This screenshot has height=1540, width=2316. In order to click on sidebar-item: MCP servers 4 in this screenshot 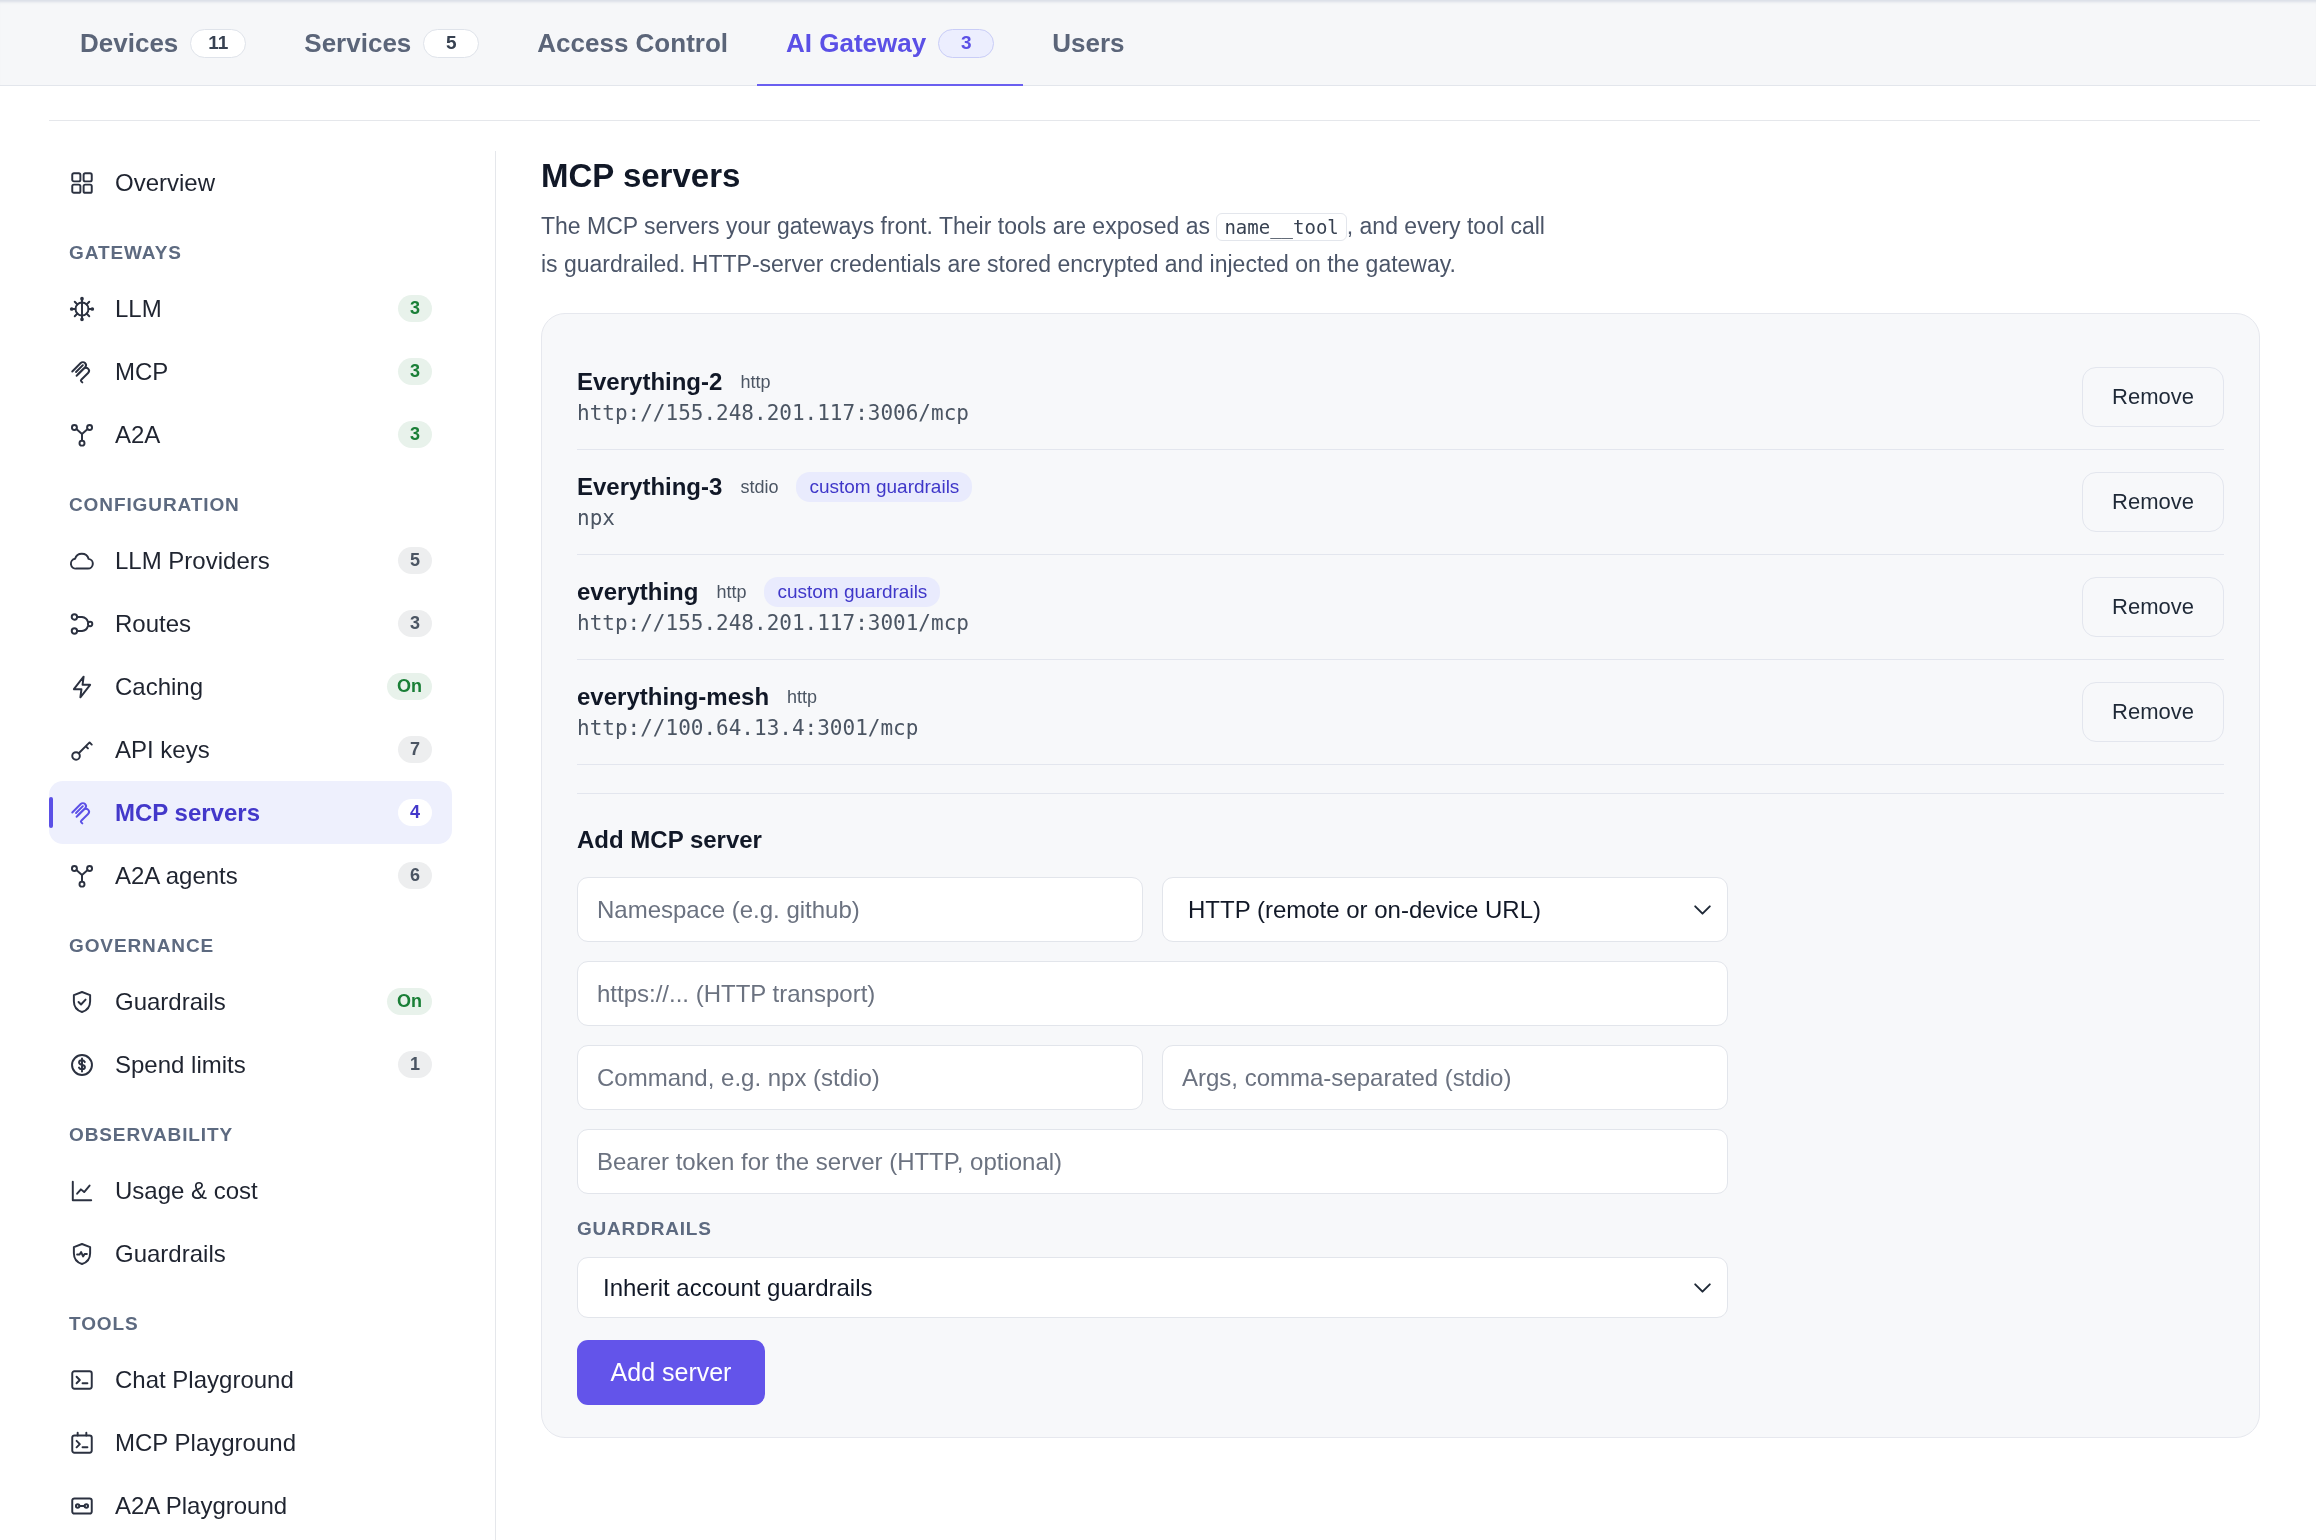, I will do `click(250, 812)`.